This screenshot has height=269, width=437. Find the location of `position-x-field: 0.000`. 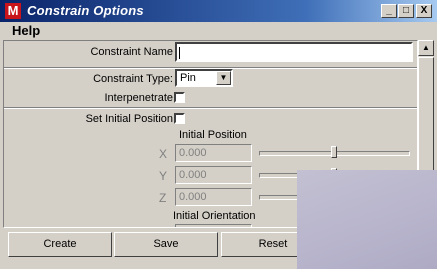

position-x-field: 0.000 is located at coordinates (213, 153).